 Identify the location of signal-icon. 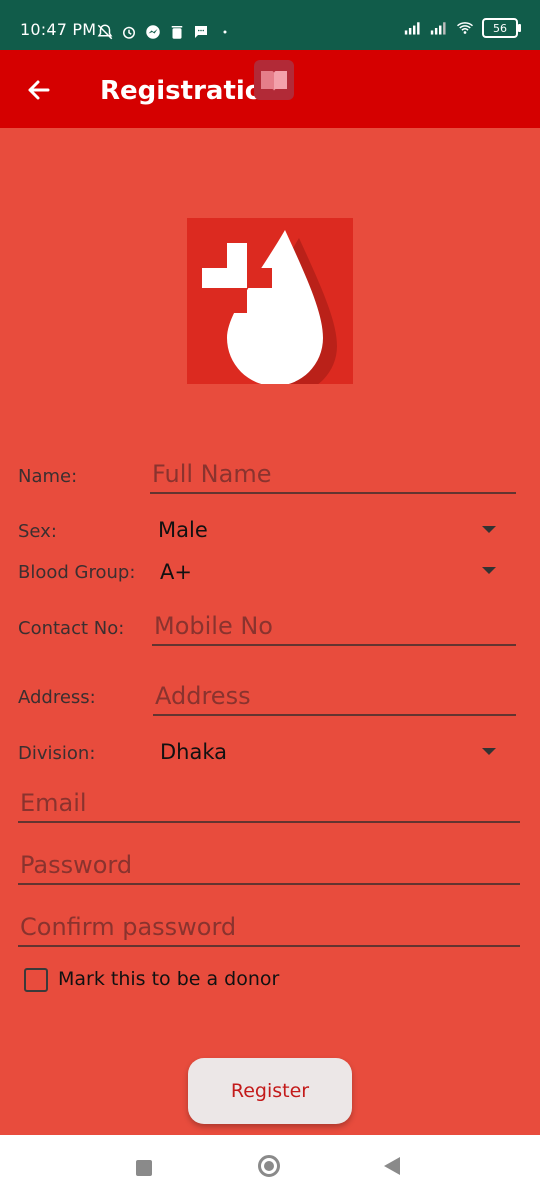
(413, 28).